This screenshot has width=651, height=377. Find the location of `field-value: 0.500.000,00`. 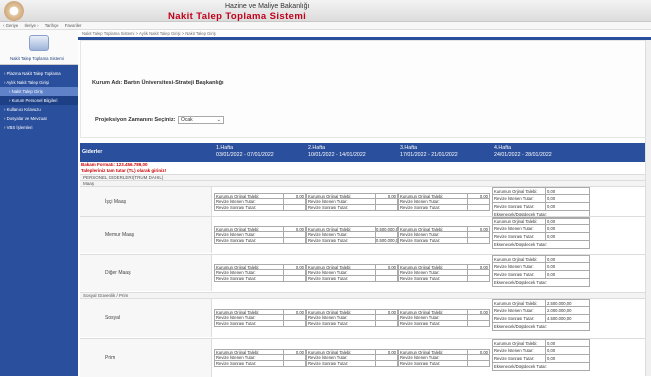

field-value: 0.500.000,00 is located at coordinates (386, 240).